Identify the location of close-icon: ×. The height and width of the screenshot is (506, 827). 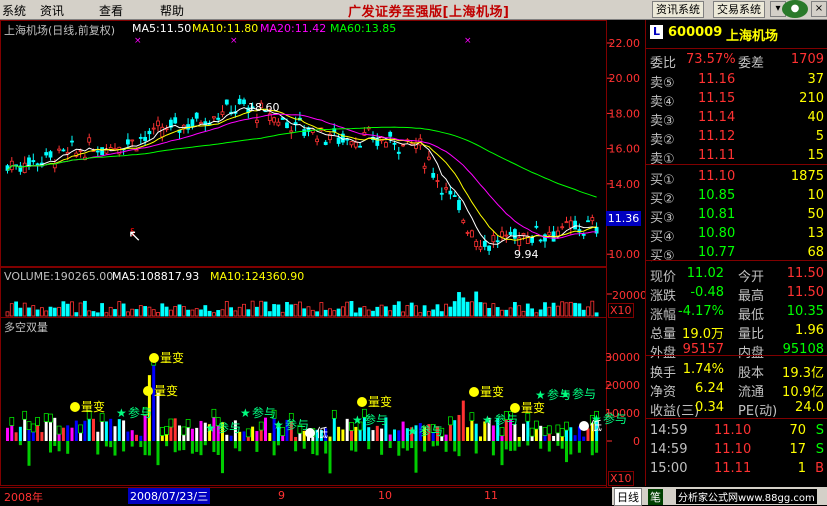
(819, 9).